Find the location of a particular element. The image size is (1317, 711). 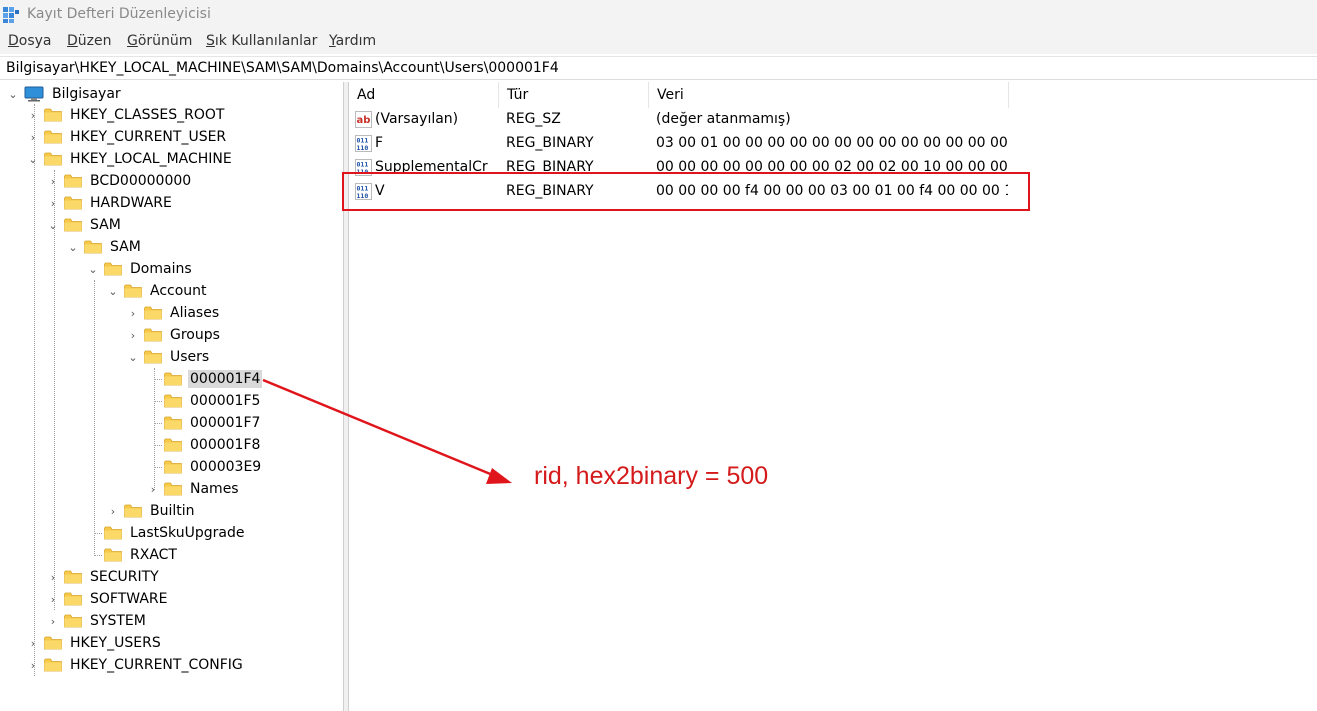

value-data: (değer atanmamış) is located at coordinates (723, 119).